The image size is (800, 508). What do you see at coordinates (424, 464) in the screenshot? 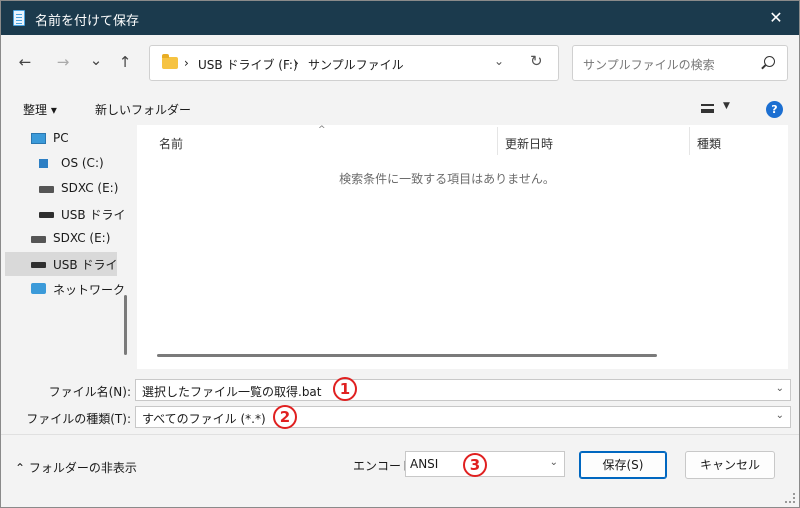
I see `encoding-value: ANSI` at bounding box center [424, 464].